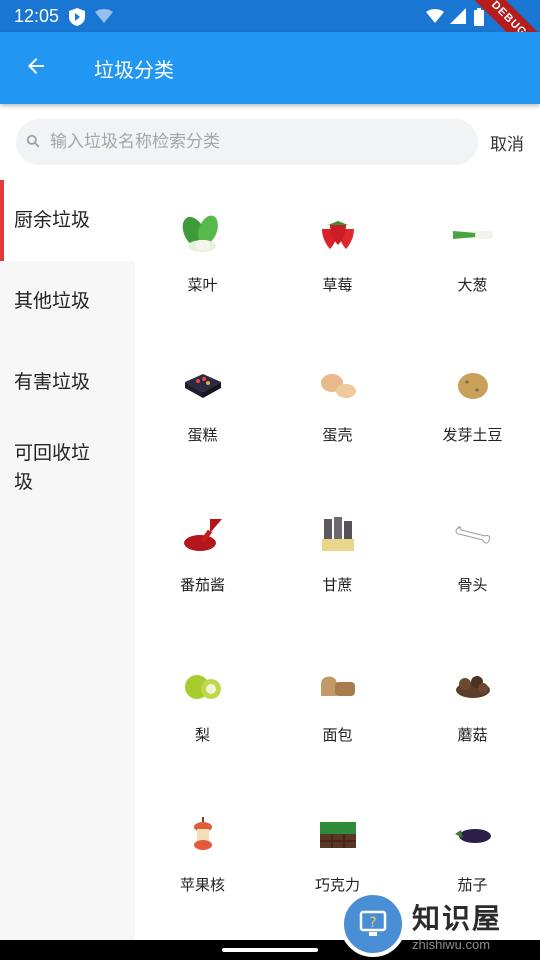 The width and height of the screenshot is (540, 960). I want to click on grid-item: 骨头, so click(472, 555).